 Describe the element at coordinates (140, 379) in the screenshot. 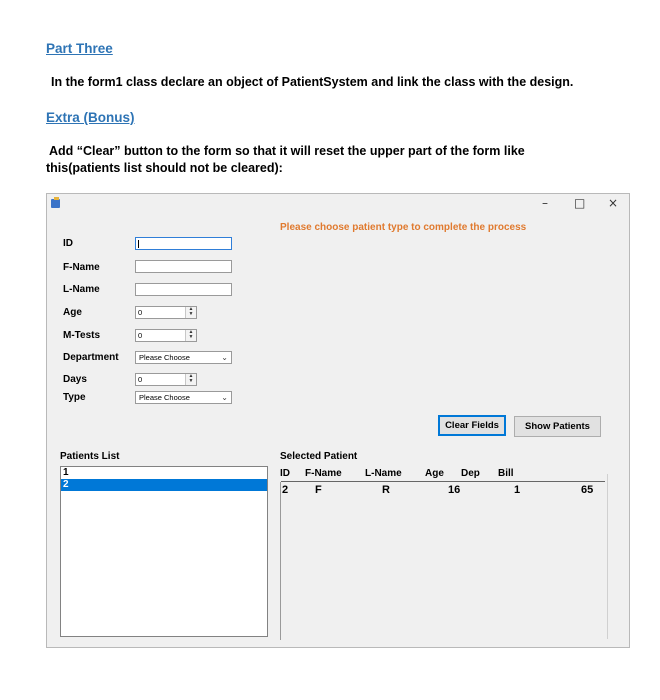

I see `days-value: 0` at that location.